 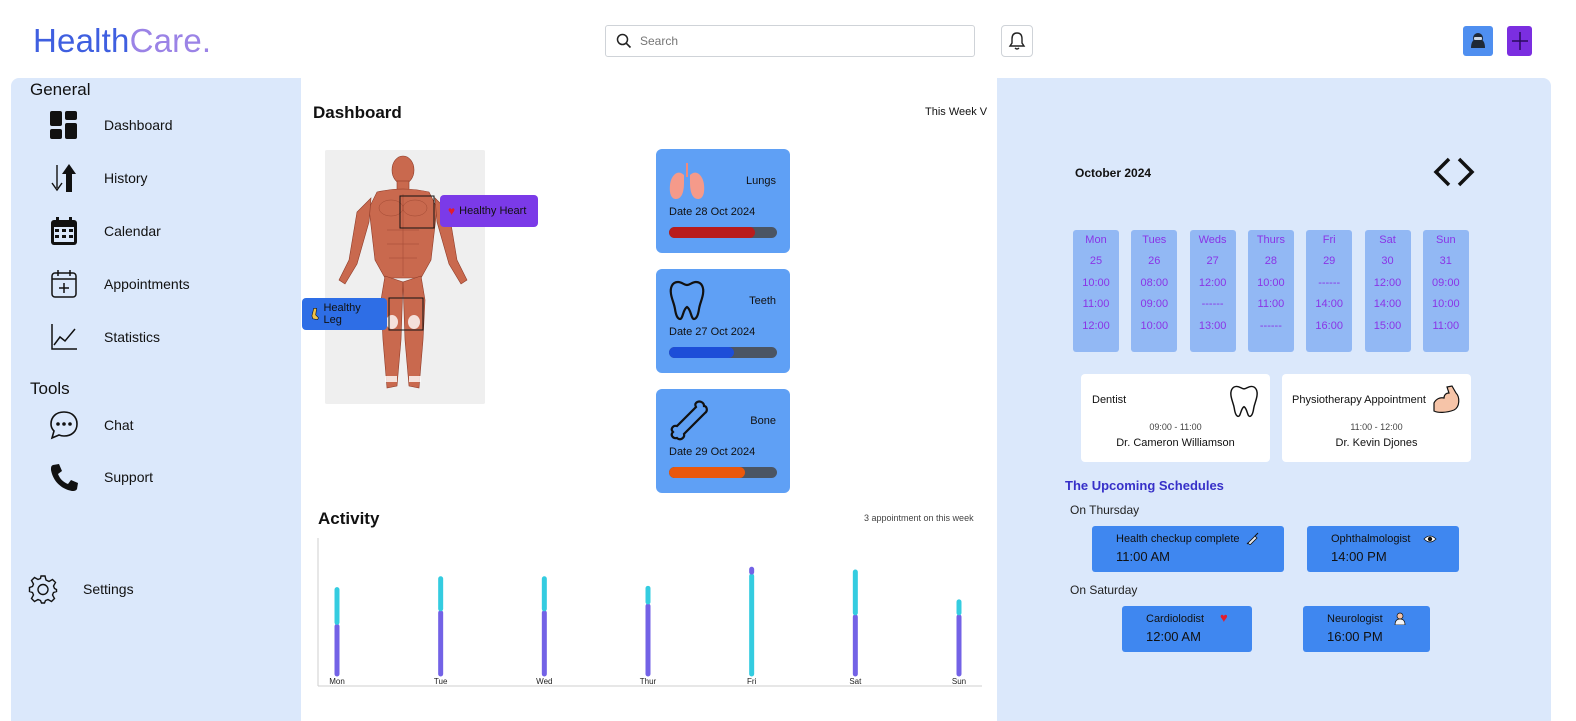 What do you see at coordinates (1359, 556) in the screenshot?
I see `schedule-time: 14:00 PM` at bounding box center [1359, 556].